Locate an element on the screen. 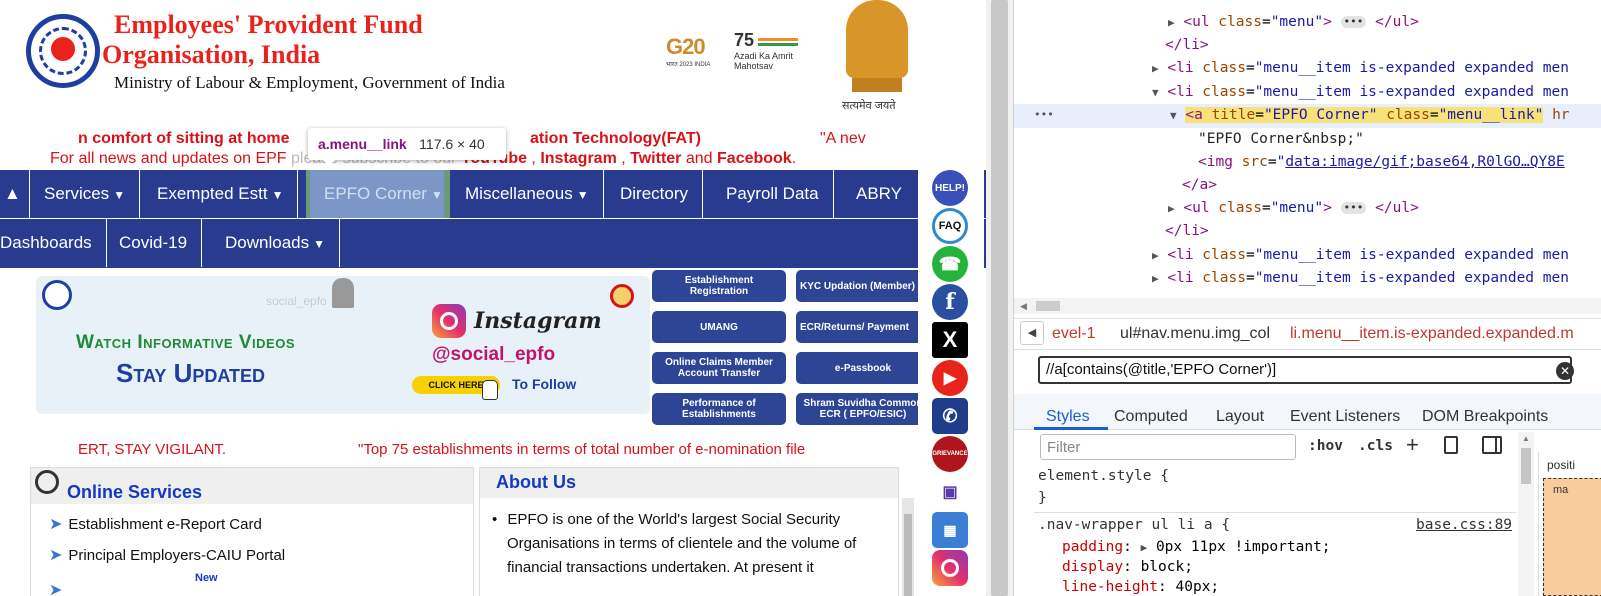  new-style-rule-icon: + is located at coordinates (1412, 445).